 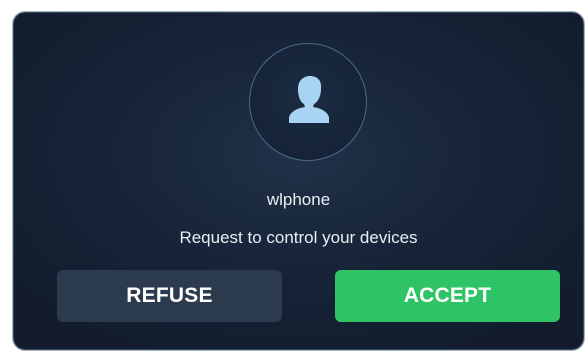 What do you see at coordinates (298, 237) in the screenshot?
I see `request-message: Request to control your devices` at bounding box center [298, 237].